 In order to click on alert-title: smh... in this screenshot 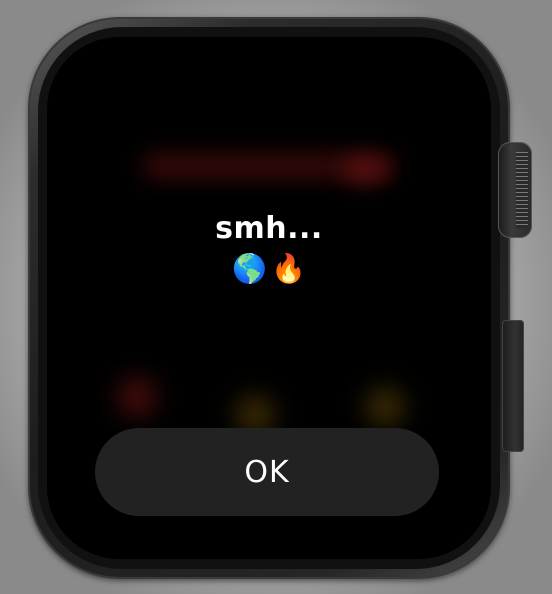, I will do `click(269, 228)`.